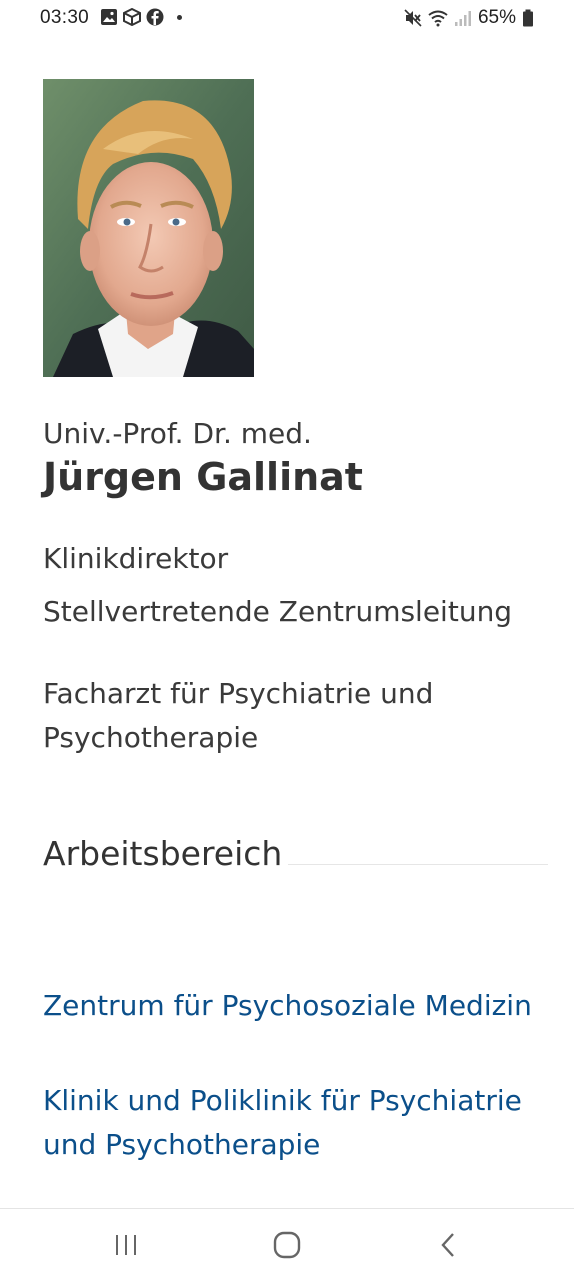 This screenshot has height=1280, width=574. I want to click on battery-percentage: 65%, so click(496, 17).